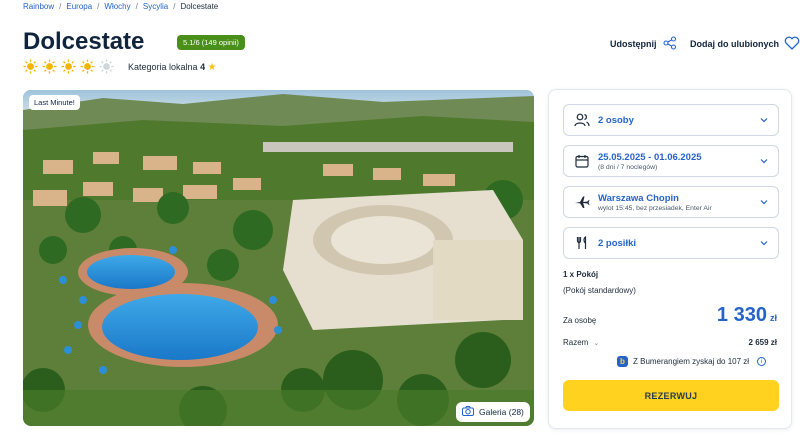 The width and height of the screenshot is (800, 436). I want to click on meals-select: 2 posiłki, so click(671, 243).